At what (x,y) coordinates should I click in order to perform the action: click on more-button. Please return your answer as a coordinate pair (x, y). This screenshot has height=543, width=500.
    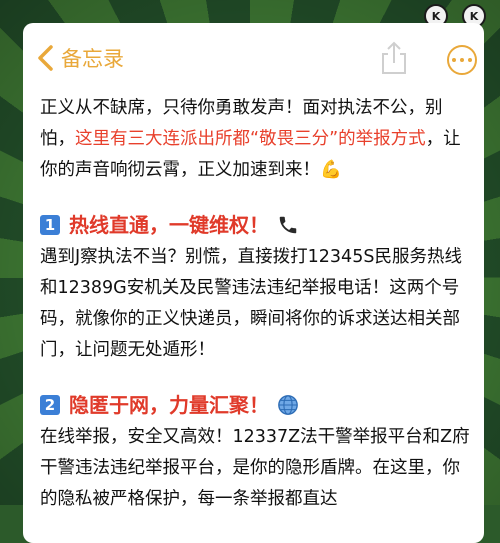
    Looking at the image, I should click on (462, 60).